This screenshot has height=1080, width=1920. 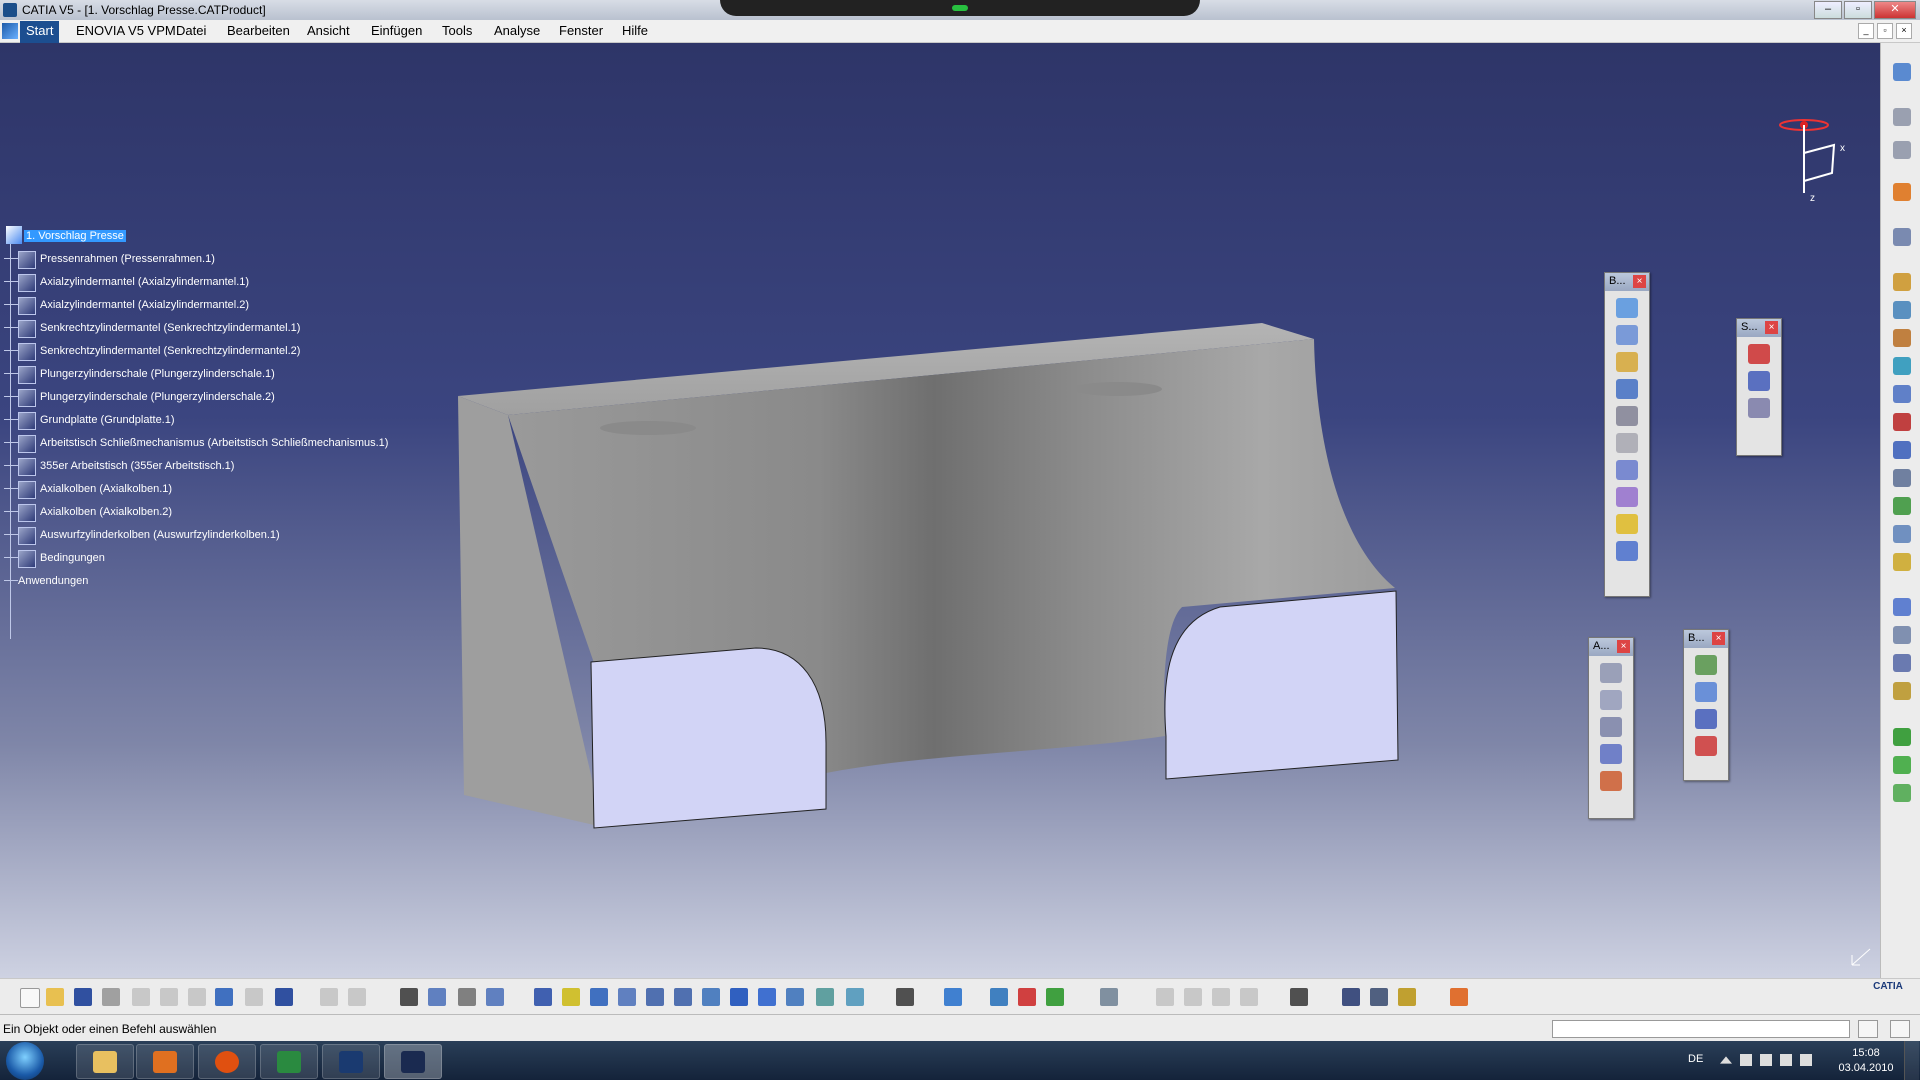 What do you see at coordinates (165, 1061) in the screenshot?
I see `taskbar-media-player` at bounding box center [165, 1061].